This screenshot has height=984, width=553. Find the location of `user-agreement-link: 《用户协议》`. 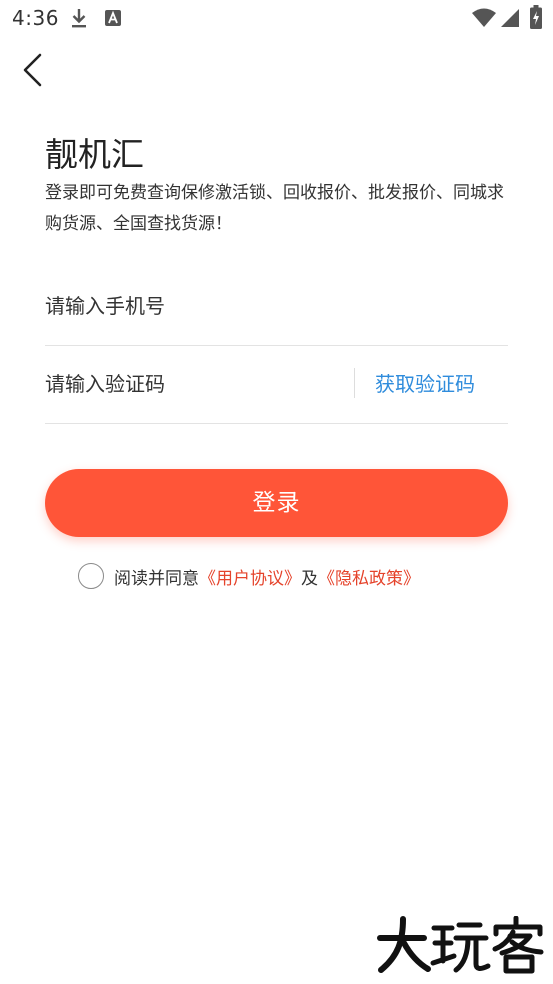

user-agreement-link: 《用户协议》 is located at coordinates (250, 576).